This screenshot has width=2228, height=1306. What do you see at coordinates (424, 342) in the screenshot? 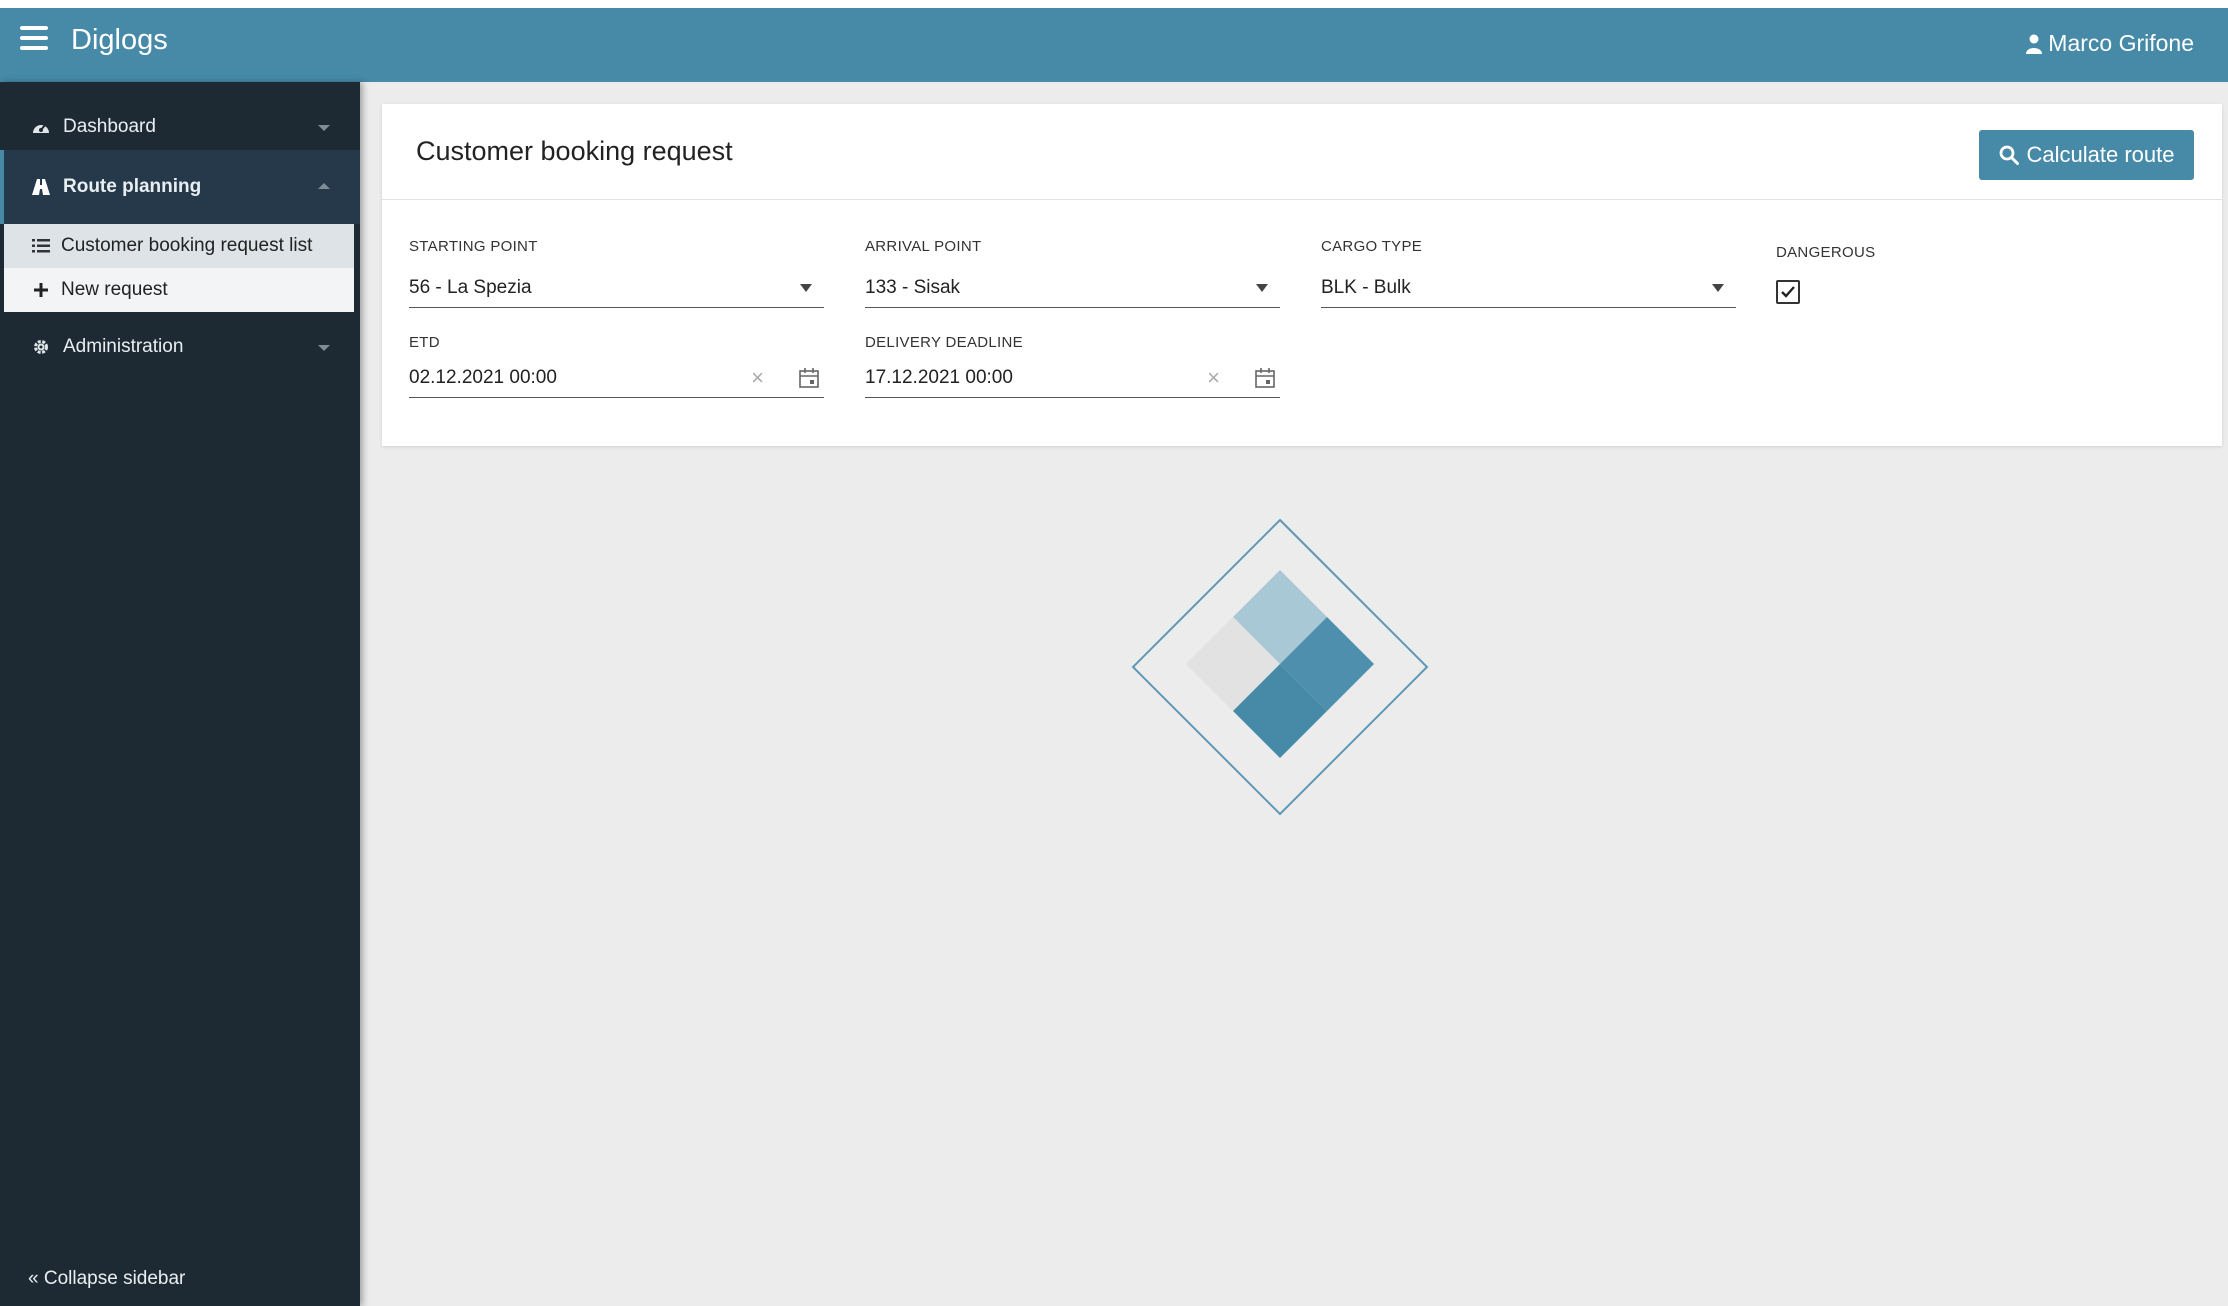
I see `etd-label: ETD` at bounding box center [424, 342].